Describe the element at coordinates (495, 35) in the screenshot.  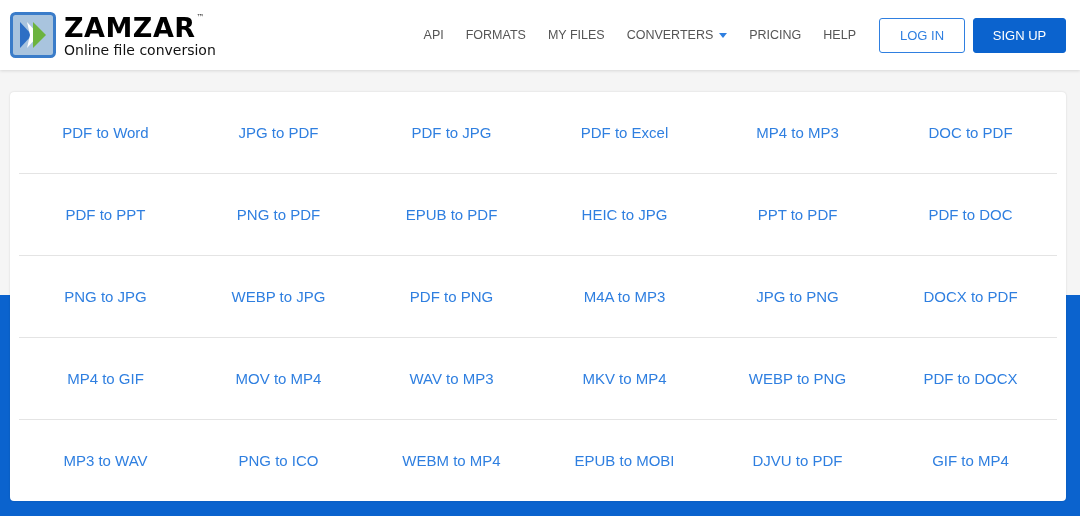
I see `nav-link: FORMATS` at that location.